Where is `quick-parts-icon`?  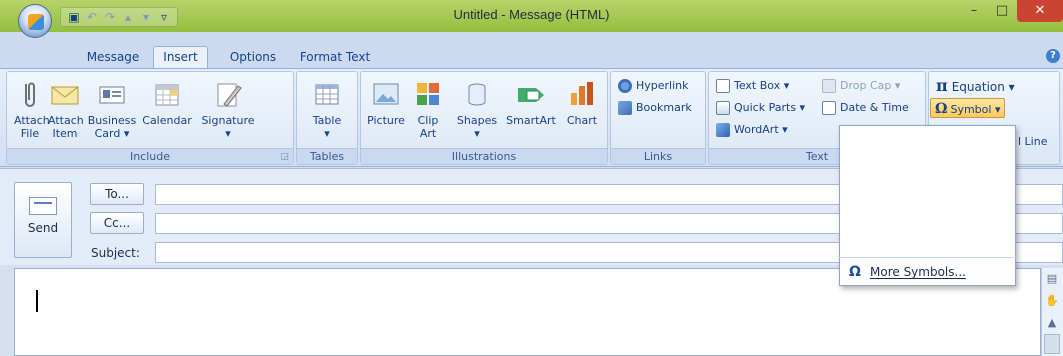 quick-parts-icon is located at coordinates (723, 108).